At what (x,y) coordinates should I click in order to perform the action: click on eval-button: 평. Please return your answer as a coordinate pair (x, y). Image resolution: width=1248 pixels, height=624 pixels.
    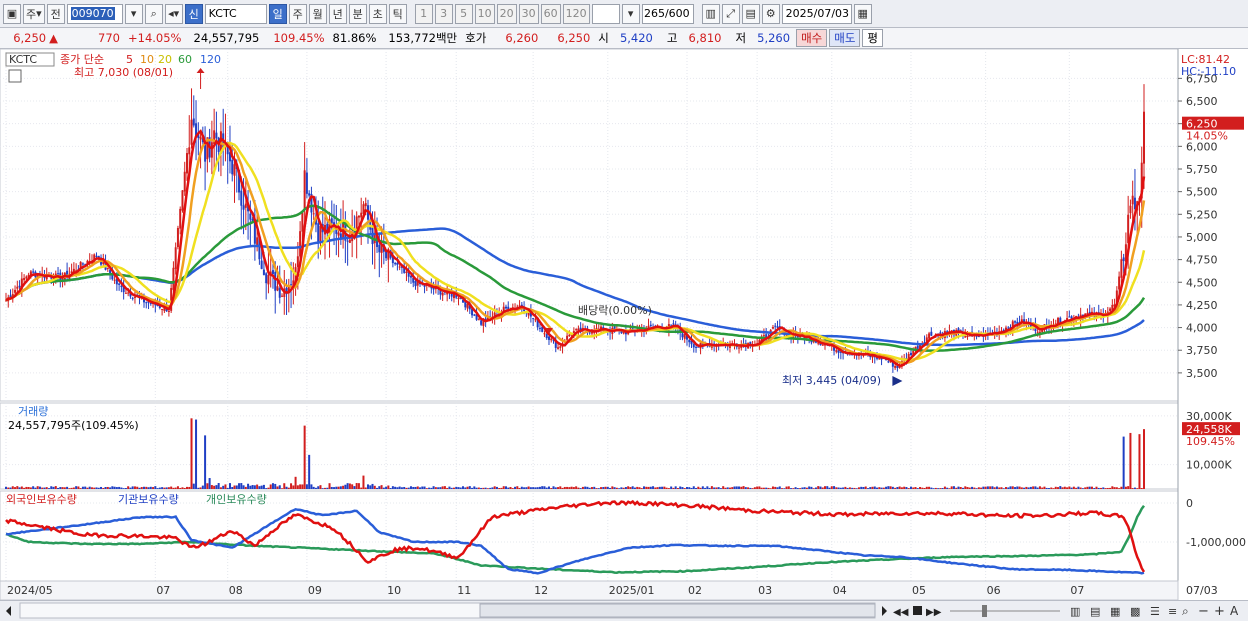
    Looking at the image, I should click on (872, 38).